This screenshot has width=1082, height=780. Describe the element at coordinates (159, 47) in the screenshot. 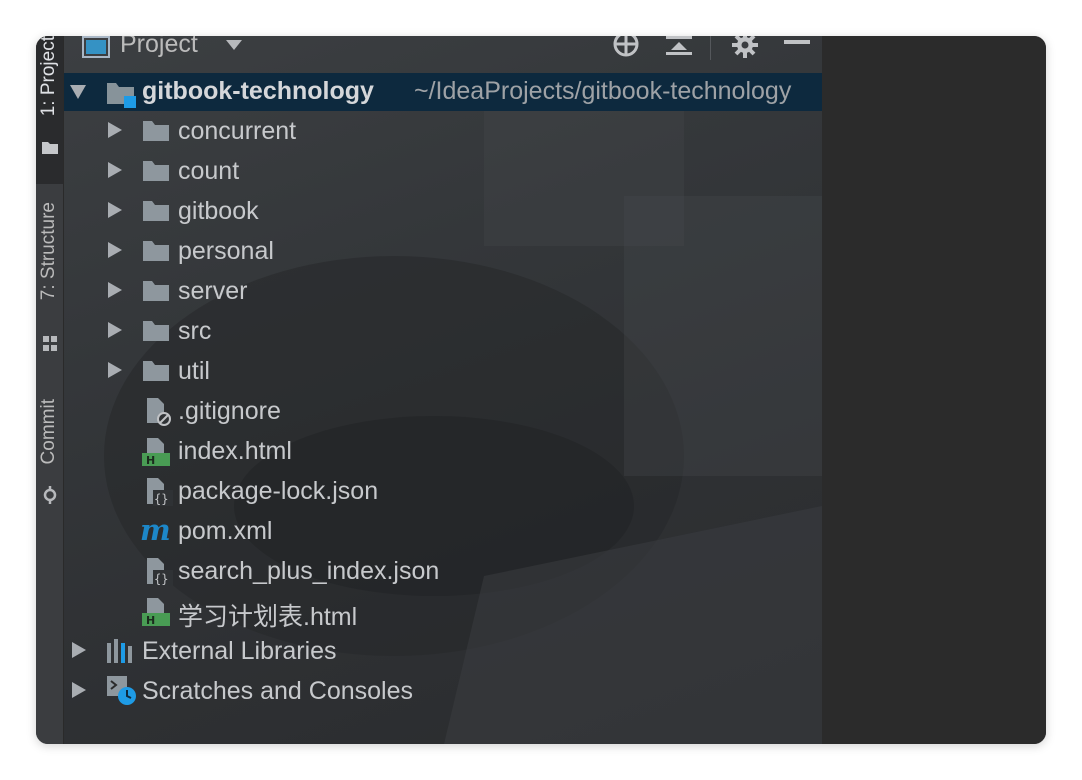

I see `panel-title: Project` at that location.